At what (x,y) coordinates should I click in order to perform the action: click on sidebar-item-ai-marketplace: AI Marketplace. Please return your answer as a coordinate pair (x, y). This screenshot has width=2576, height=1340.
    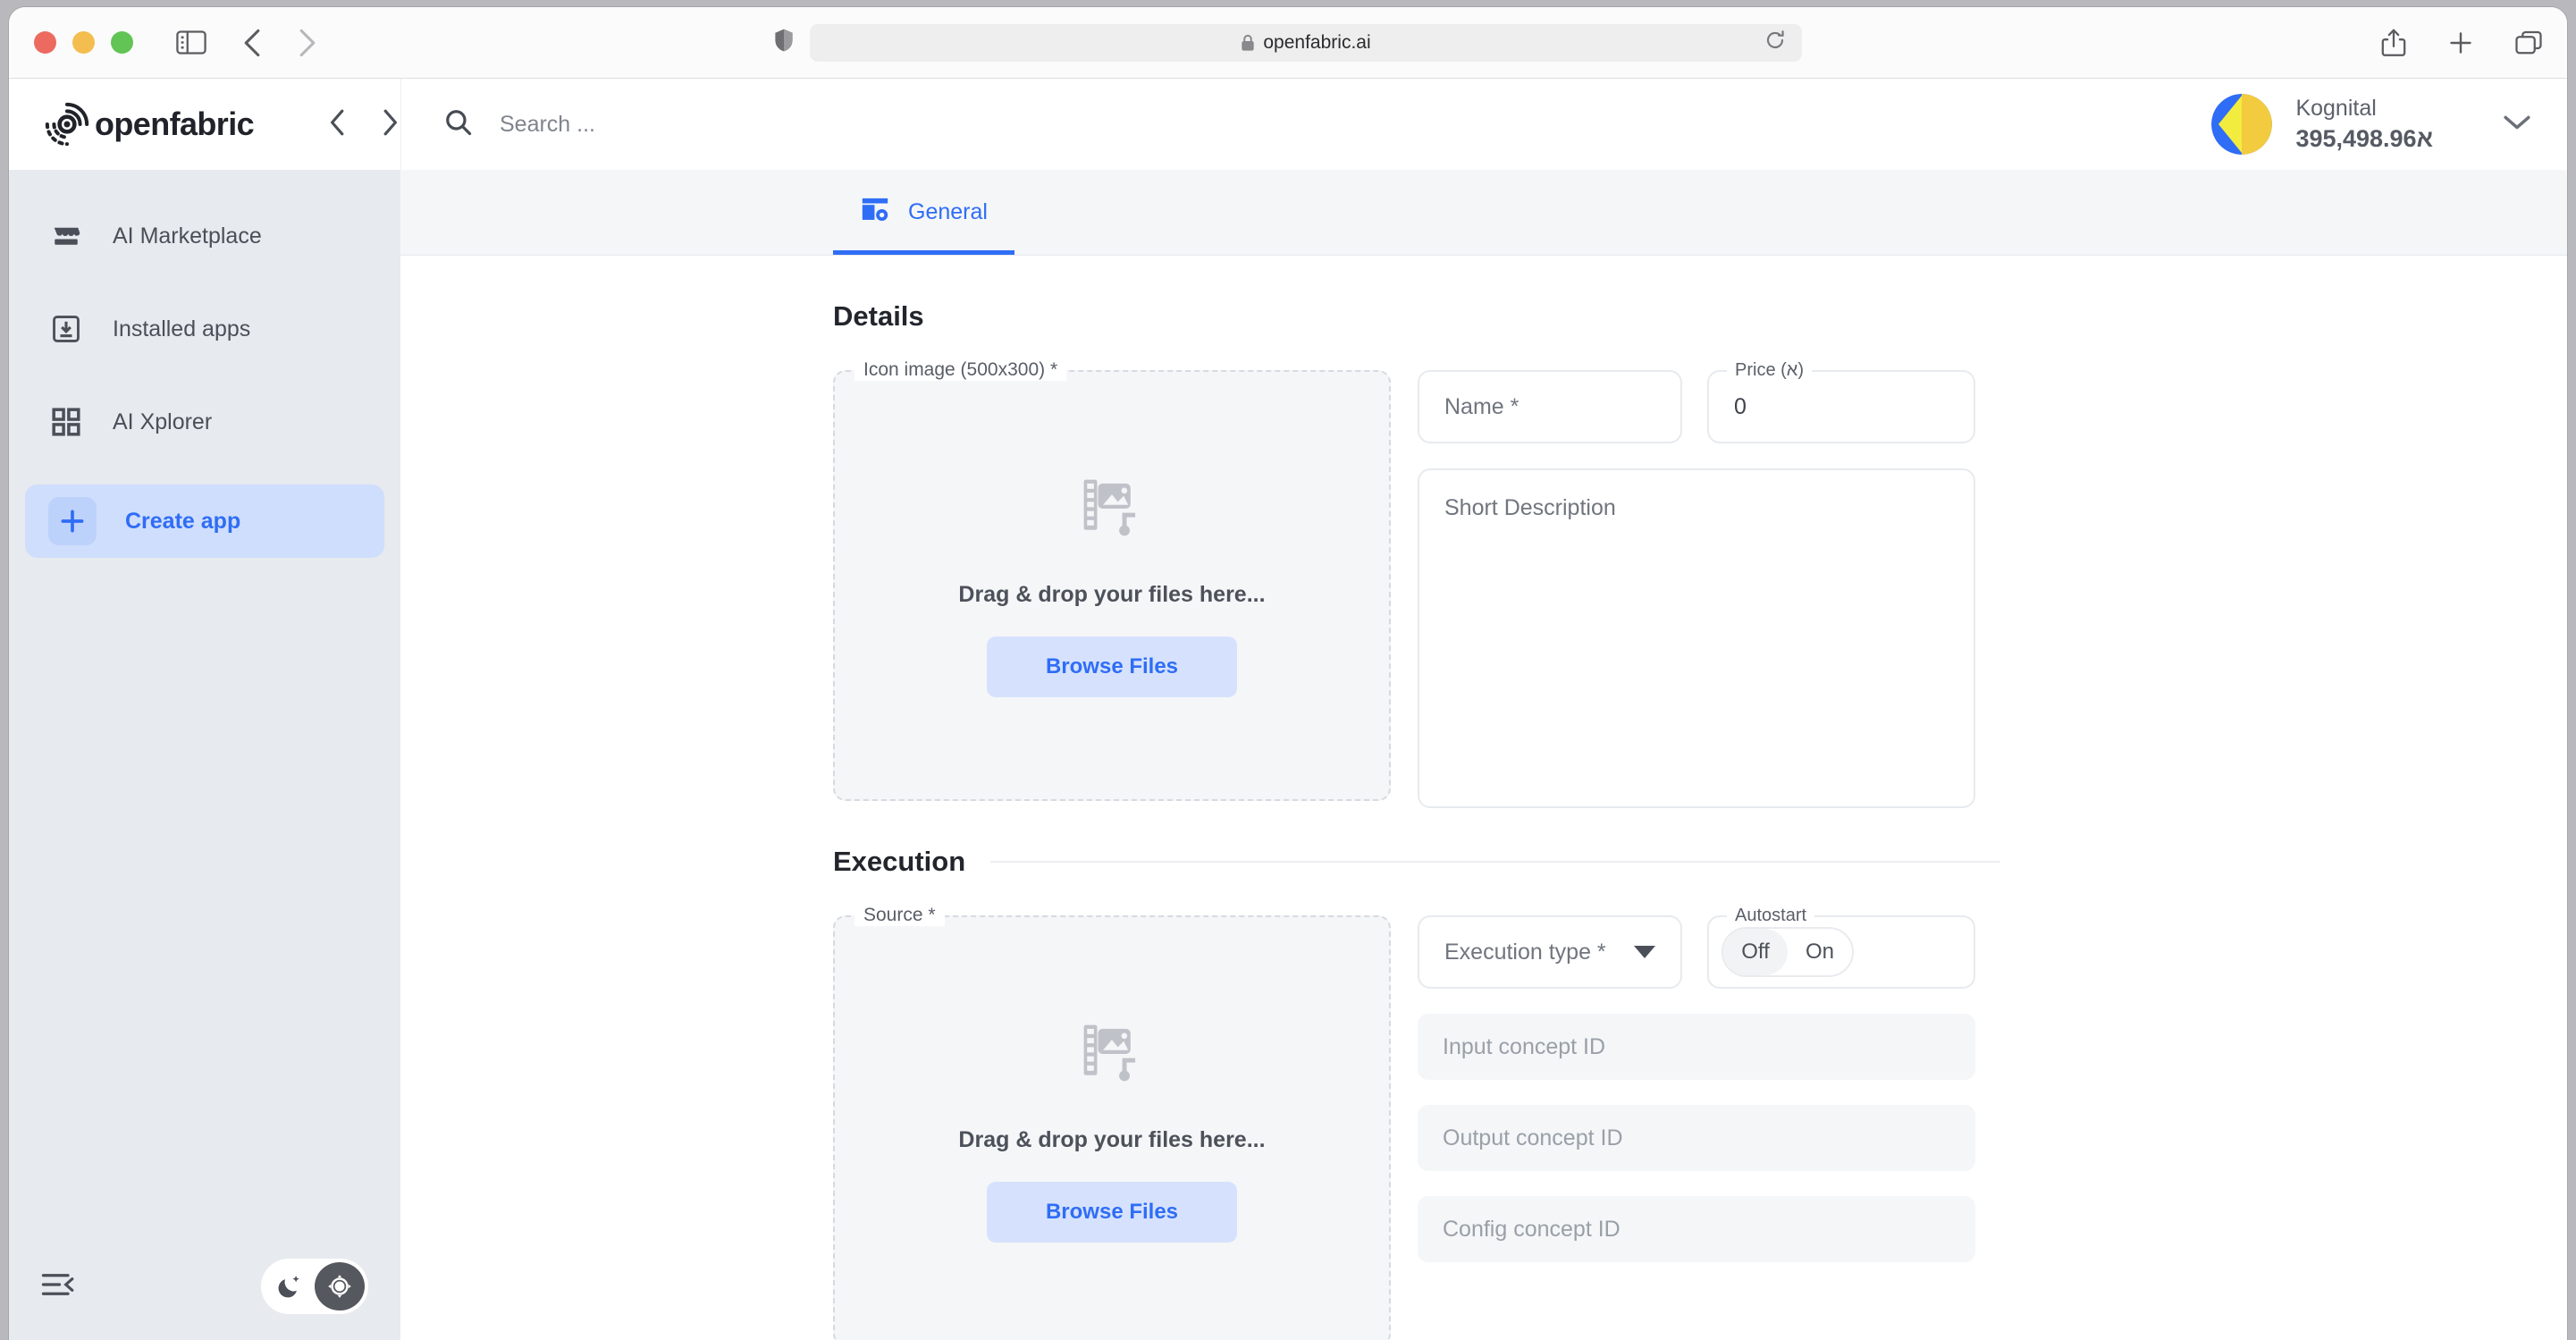
    Looking at the image, I should click on (205, 236).